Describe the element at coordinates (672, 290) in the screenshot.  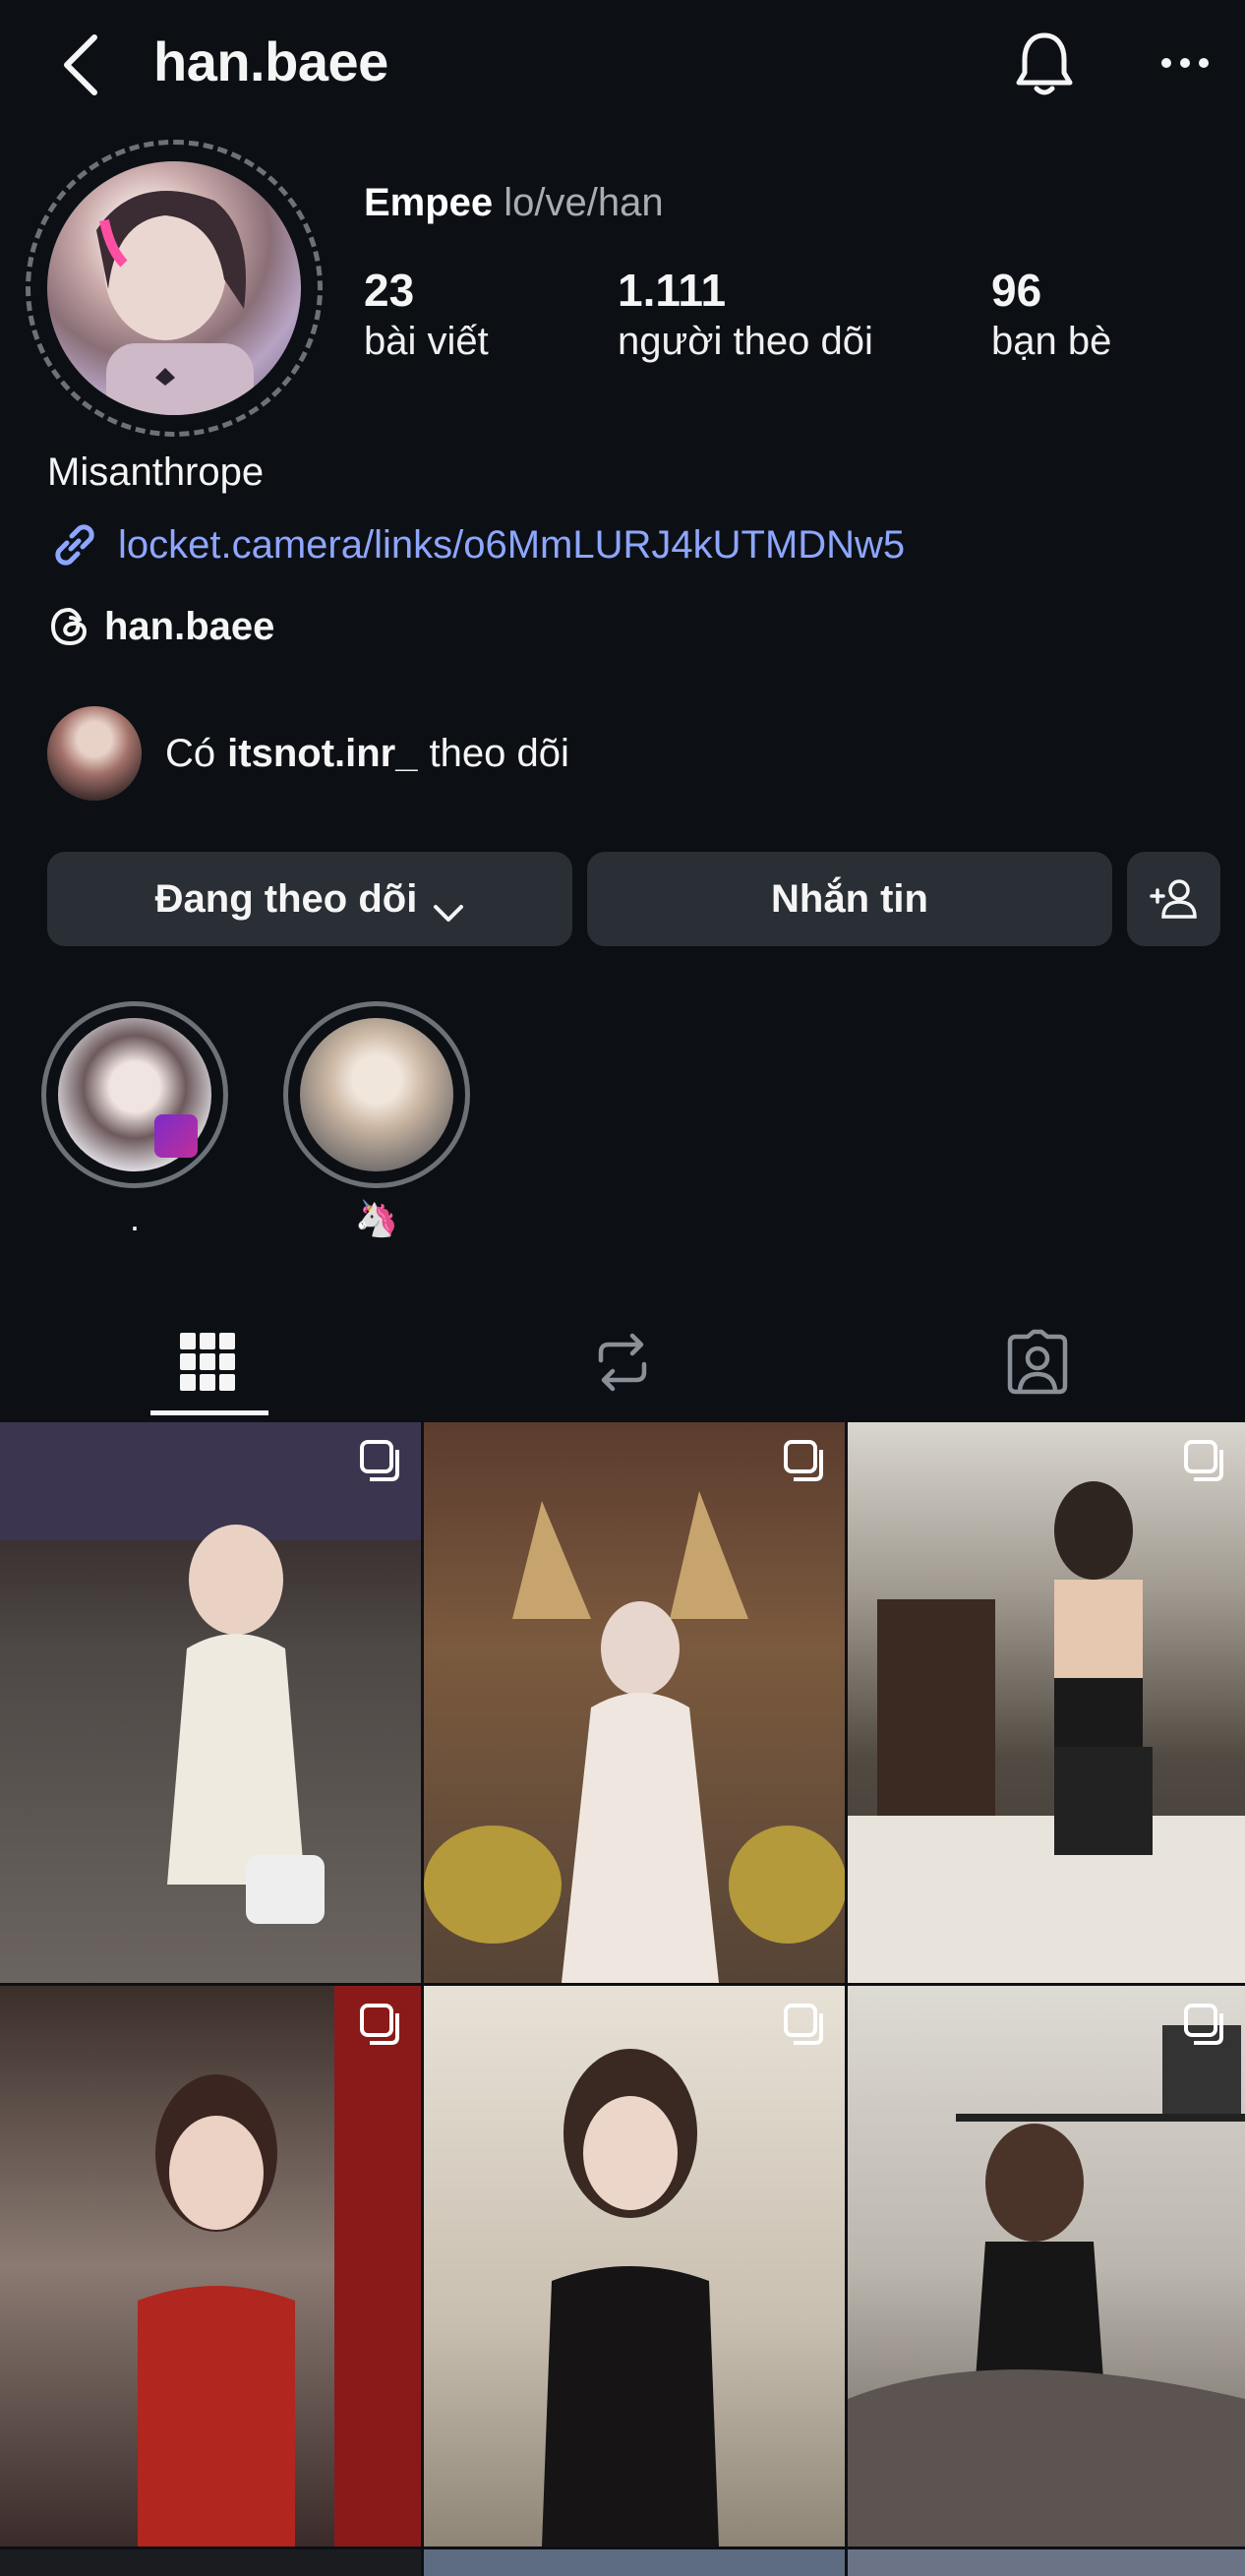
I see `followers-count: 1.111` at that location.